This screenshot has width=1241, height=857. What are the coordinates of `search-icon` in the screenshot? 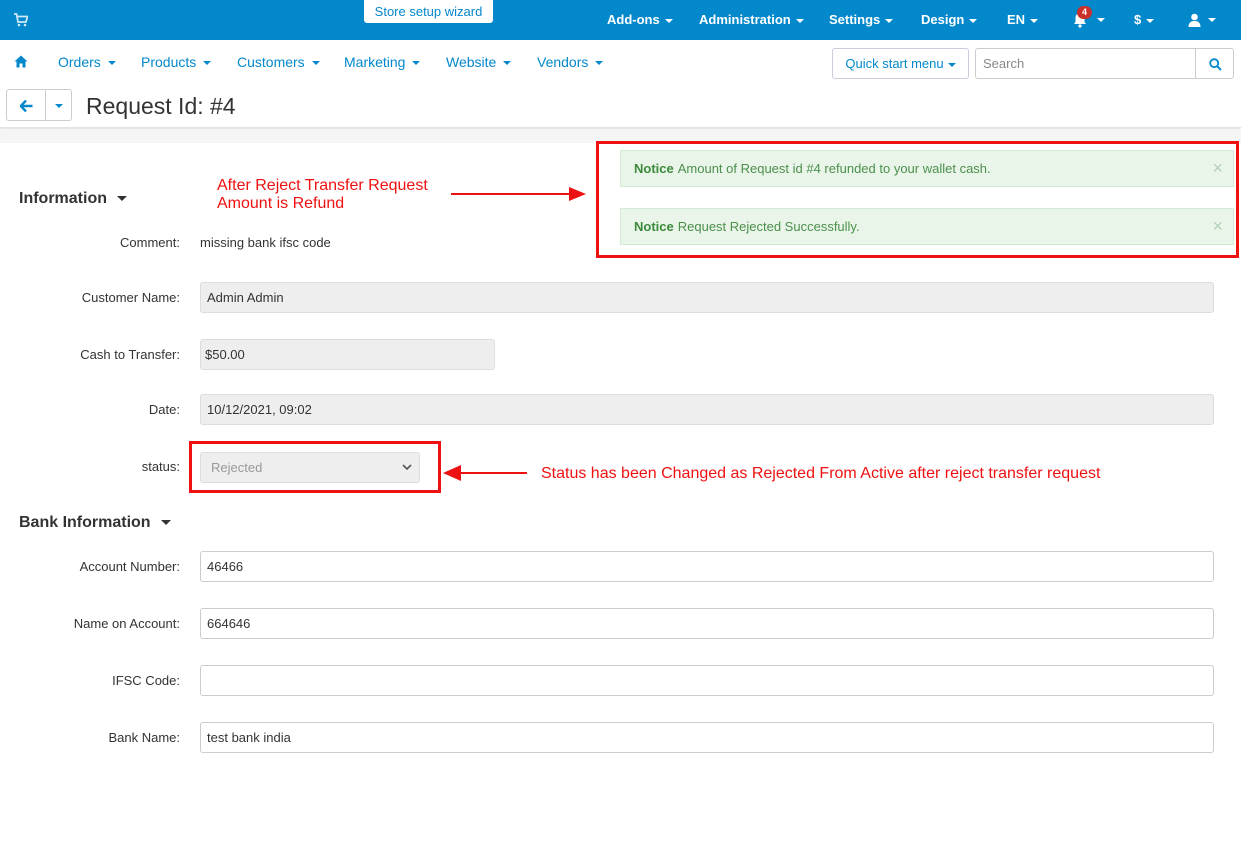 It's located at (1215, 64).